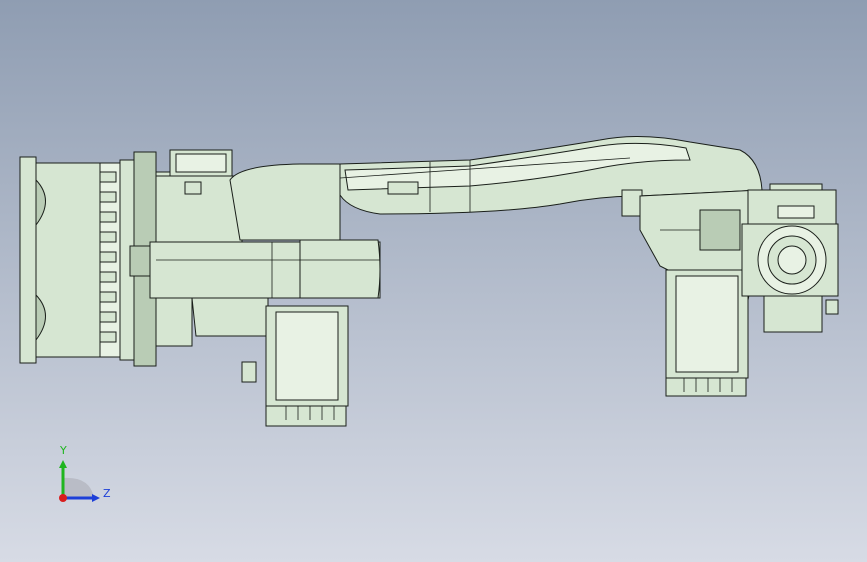 The height and width of the screenshot is (562, 867). Describe the element at coordinates (790, 258) in the screenshot. I see `wrist-assembly` at that location.